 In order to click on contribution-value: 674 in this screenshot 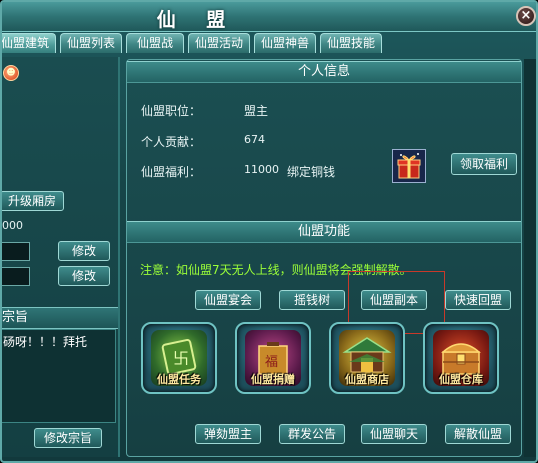, I will do `click(254, 139)`.